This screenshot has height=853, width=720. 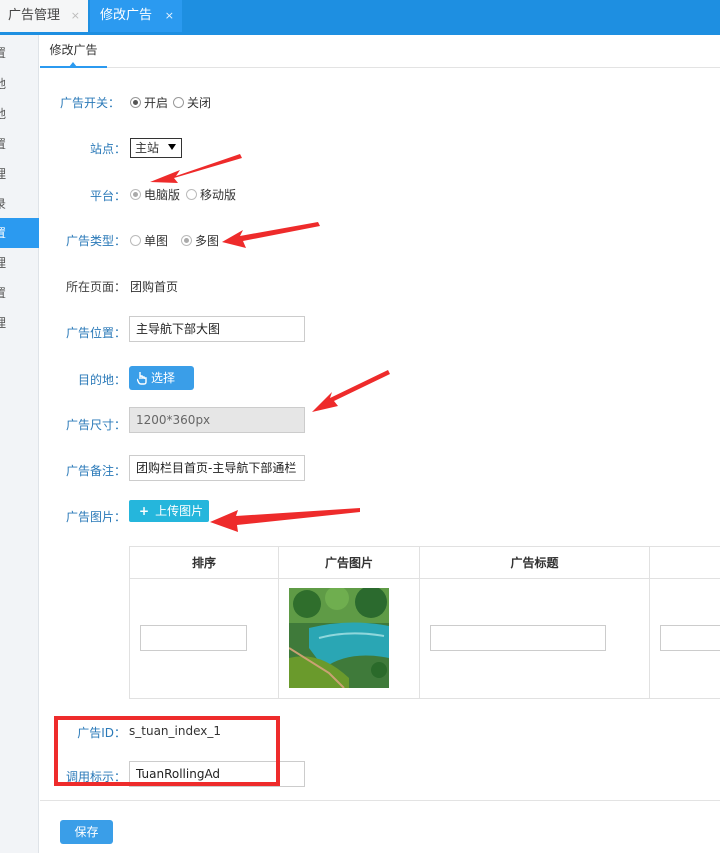 I want to click on upload-image-button: + 上传图片, so click(x=169, y=511).